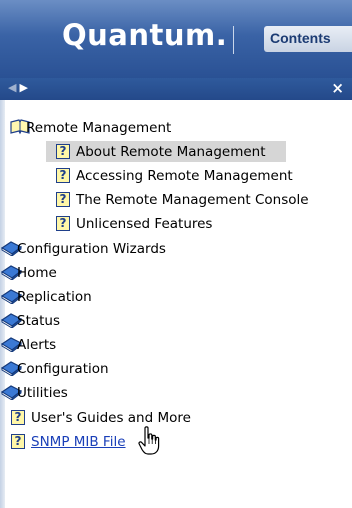 The width and height of the screenshot is (352, 508). What do you see at coordinates (176, 89) in the screenshot?
I see `toolbar-strip: ◀ ▶ ×` at bounding box center [176, 89].